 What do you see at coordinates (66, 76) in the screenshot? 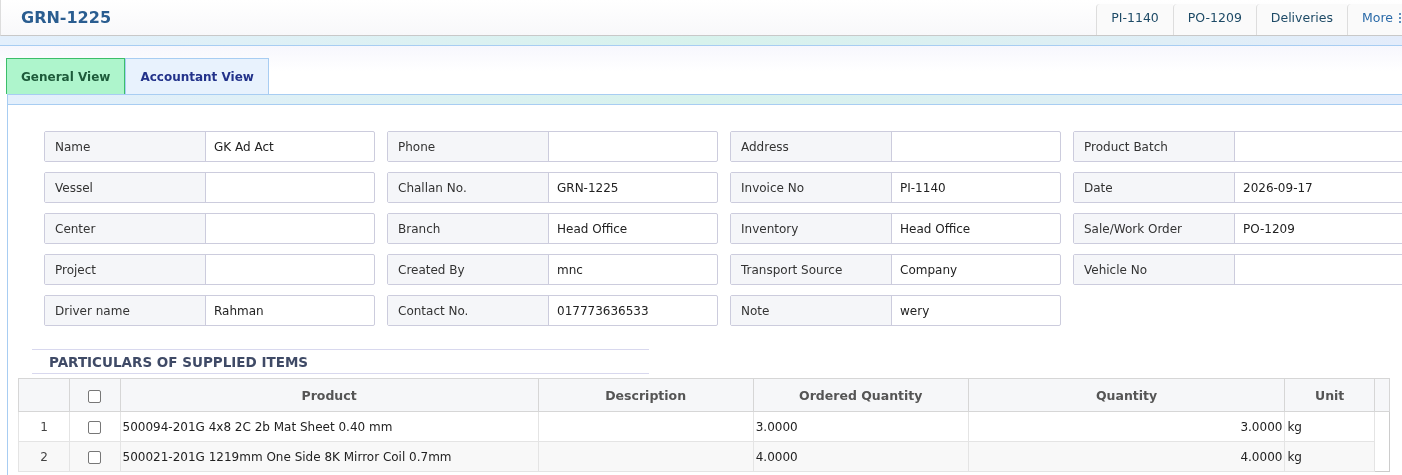
I see `tab: General View` at bounding box center [66, 76].